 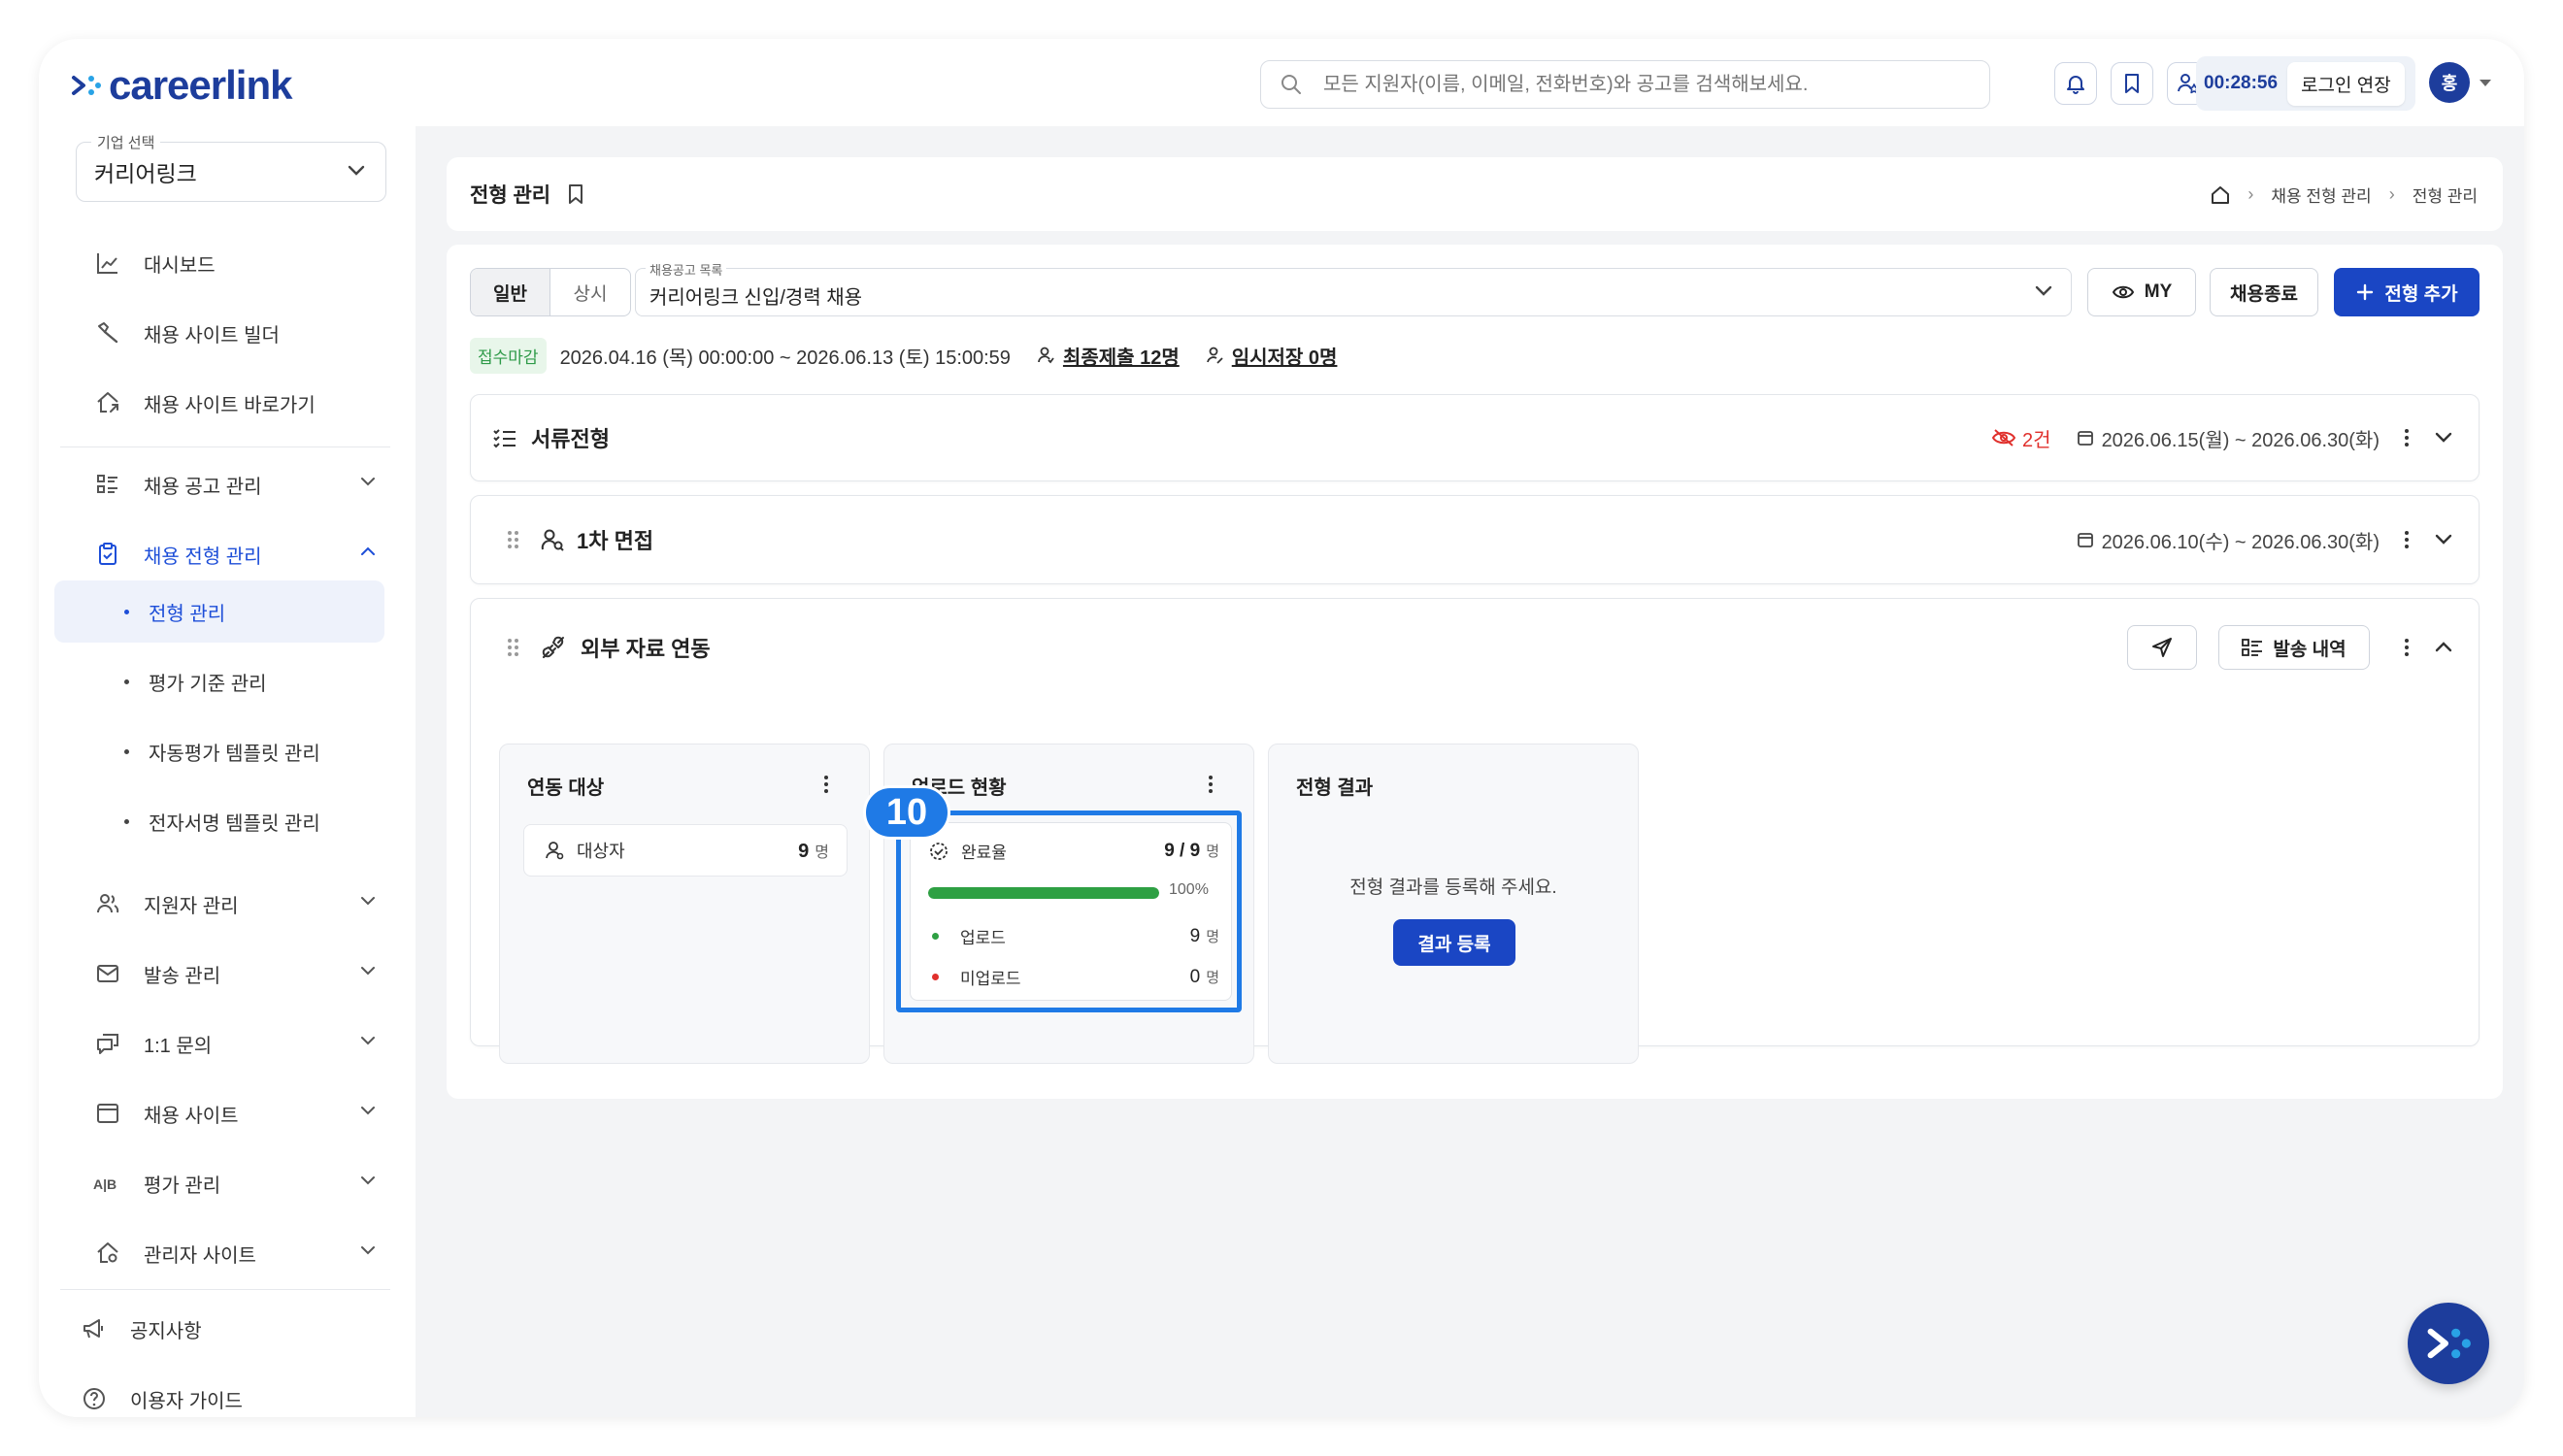 I want to click on stage-title: 1차 면접, so click(x=580, y=539).